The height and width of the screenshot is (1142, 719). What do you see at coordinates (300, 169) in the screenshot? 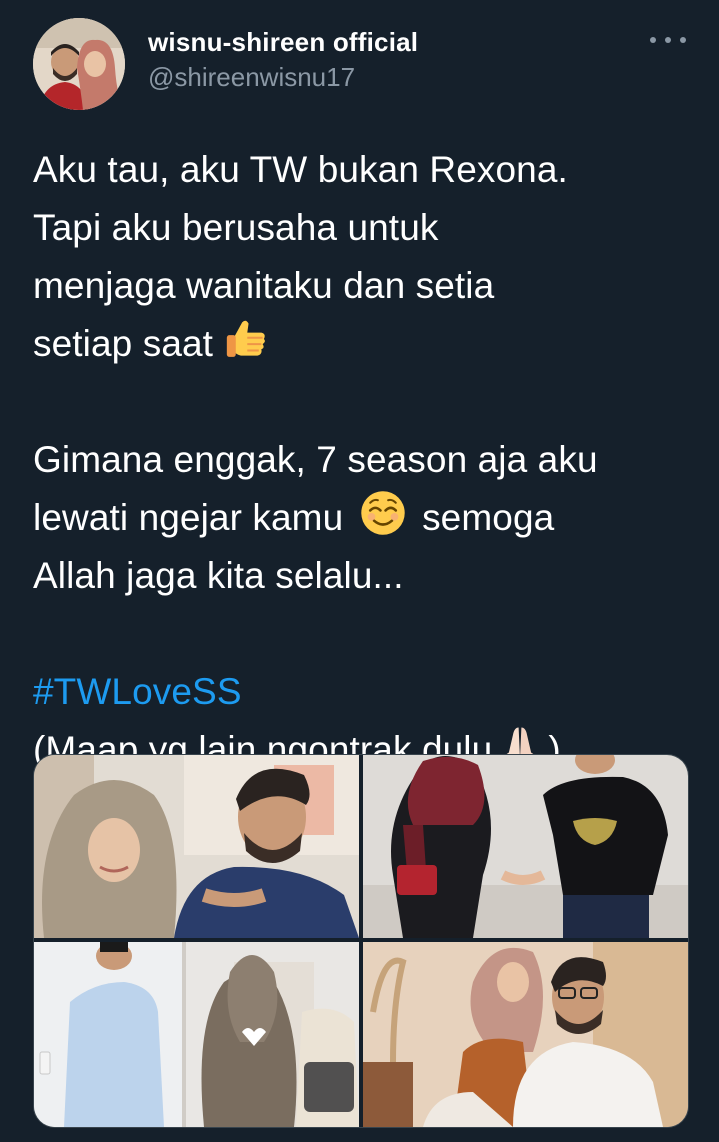
I see `tweet-line: Aku tau, aku TW bukan Rexona.` at bounding box center [300, 169].